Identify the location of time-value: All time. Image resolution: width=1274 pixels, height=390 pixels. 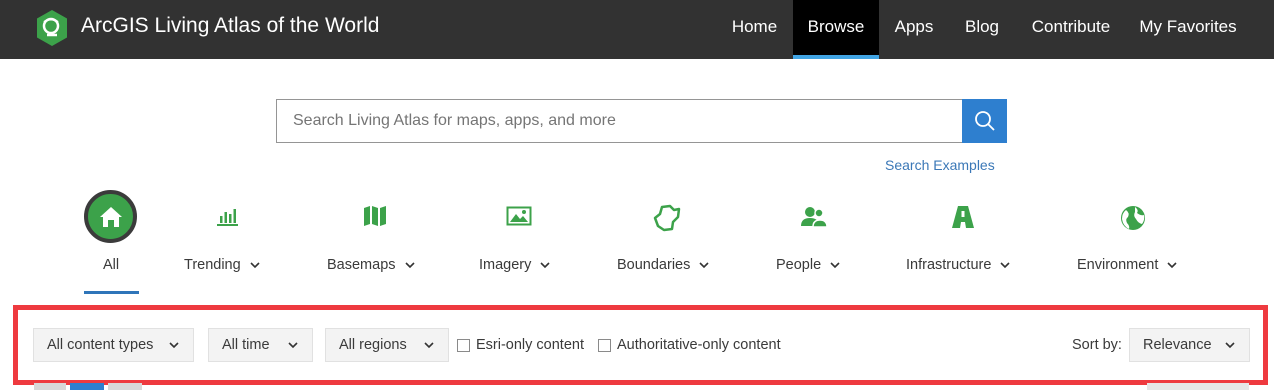
(246, 345).